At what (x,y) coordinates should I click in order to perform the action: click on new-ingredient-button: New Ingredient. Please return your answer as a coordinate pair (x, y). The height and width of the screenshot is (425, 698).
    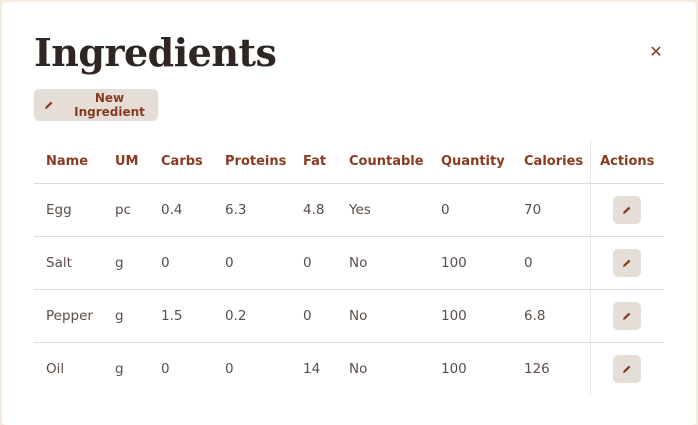
    Looking at the image, I should click on (96, 105).